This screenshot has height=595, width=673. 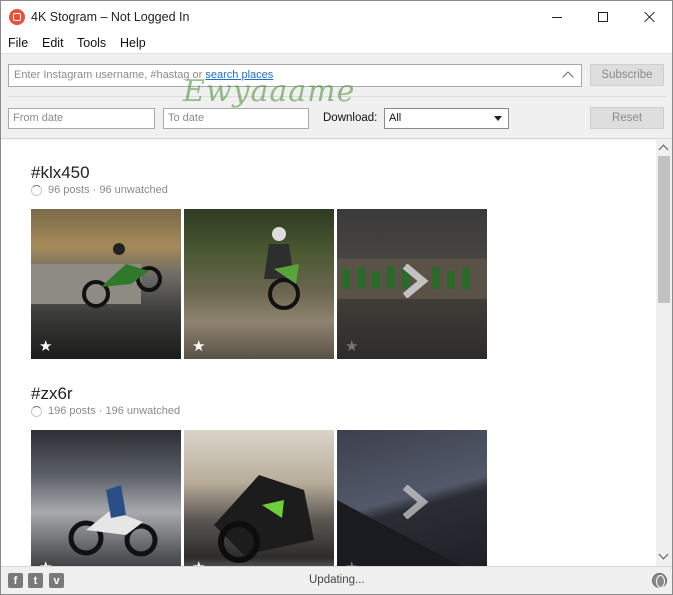 I want to click on twitter-icon: t, so click(x=35, y=580).